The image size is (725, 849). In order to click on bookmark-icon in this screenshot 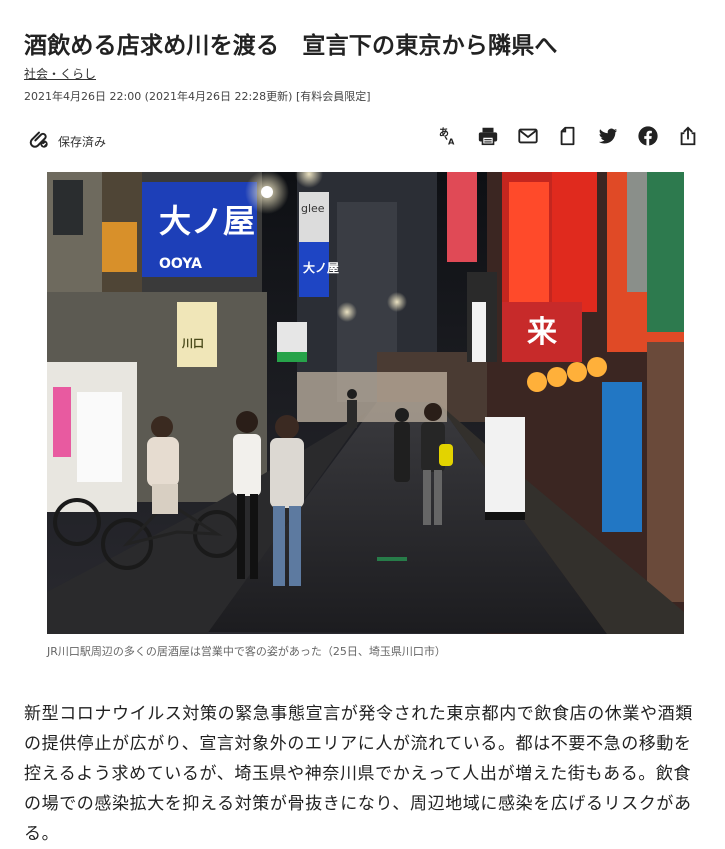, I will do `click(568, 138)`.